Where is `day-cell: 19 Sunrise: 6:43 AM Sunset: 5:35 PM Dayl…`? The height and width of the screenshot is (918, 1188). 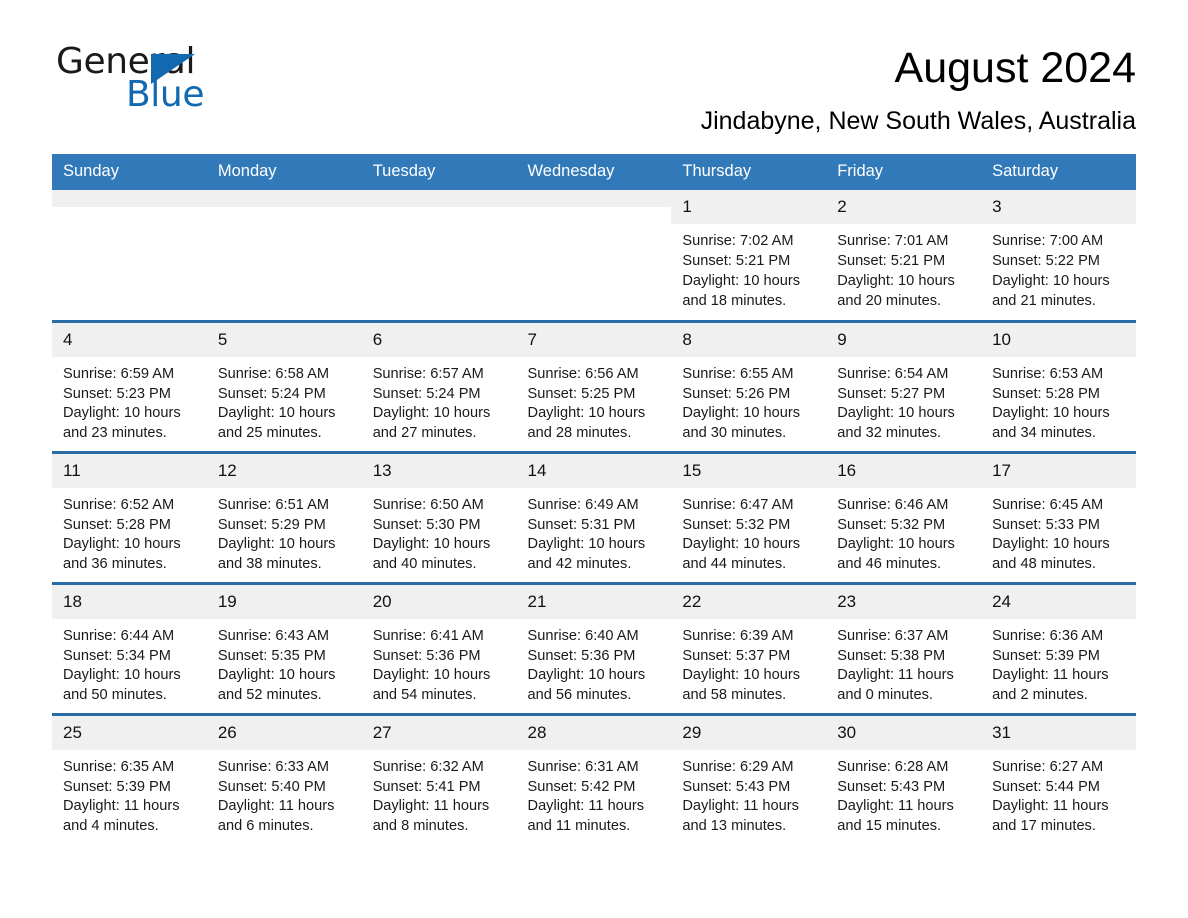
day-cell: 19 Sunrise: 6:43 AM Sunset: 5:35 PM Dayl… is located at coordinates (284, 648).